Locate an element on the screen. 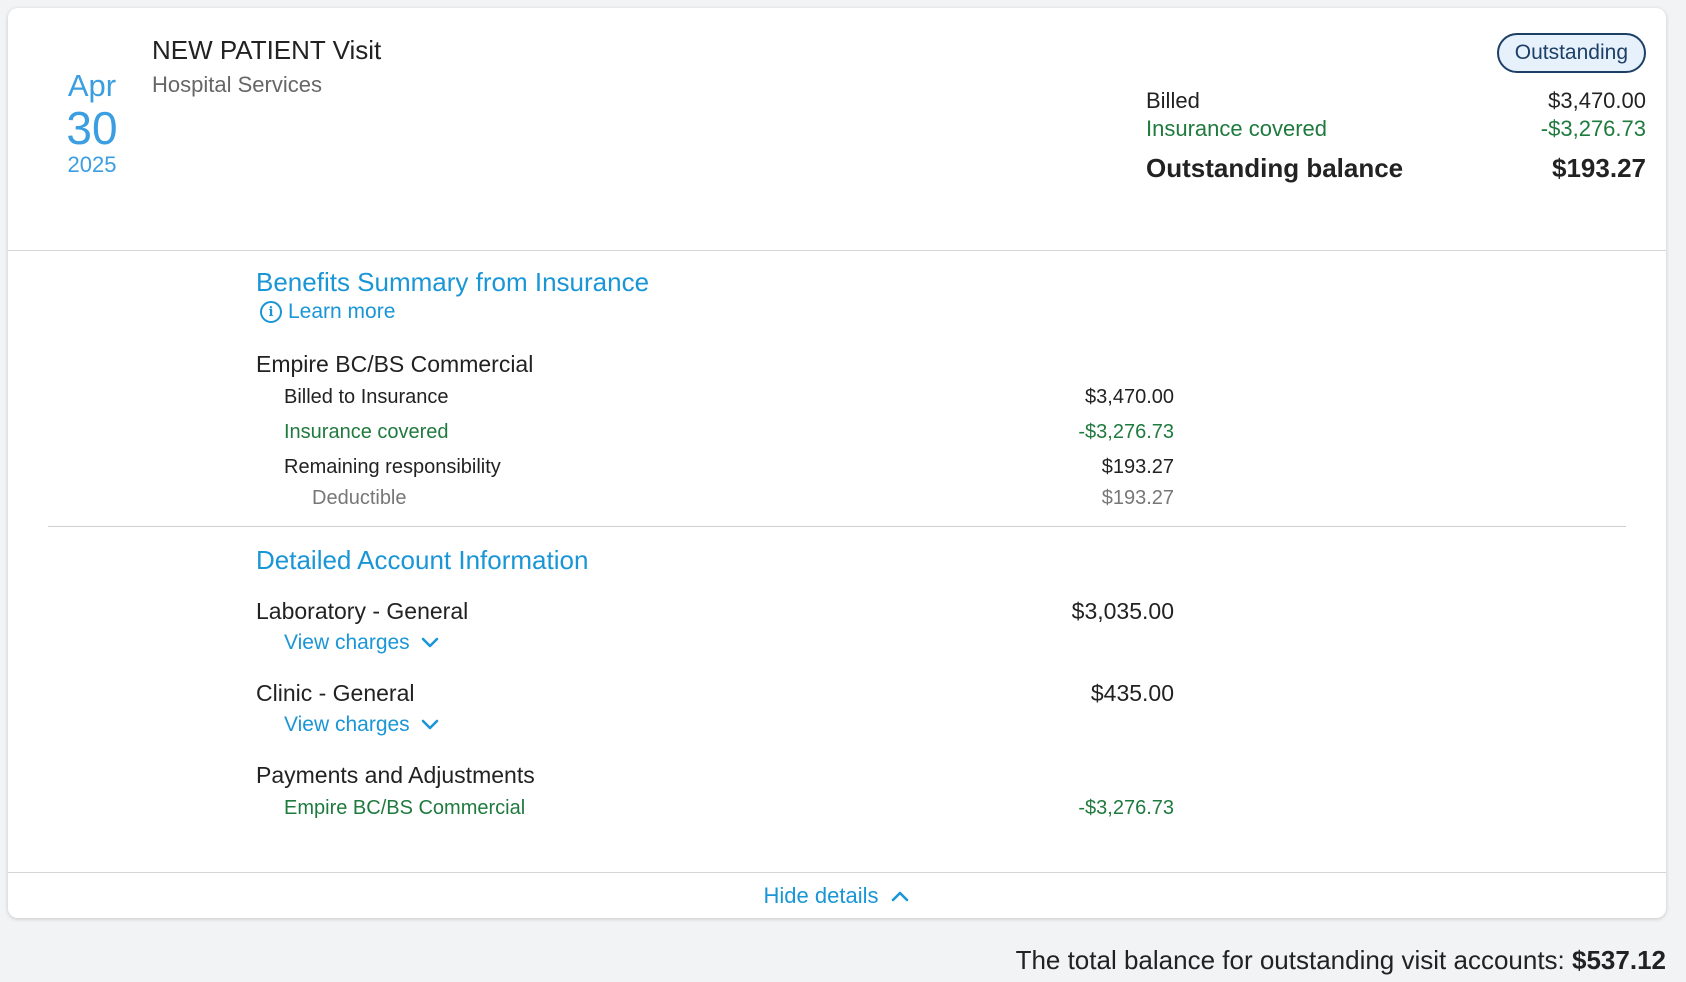 Image resolution: width=1686 pixels, height=982 pixels. benefit-row-label: Remaining responsibility is located at coordinates (392, 467).